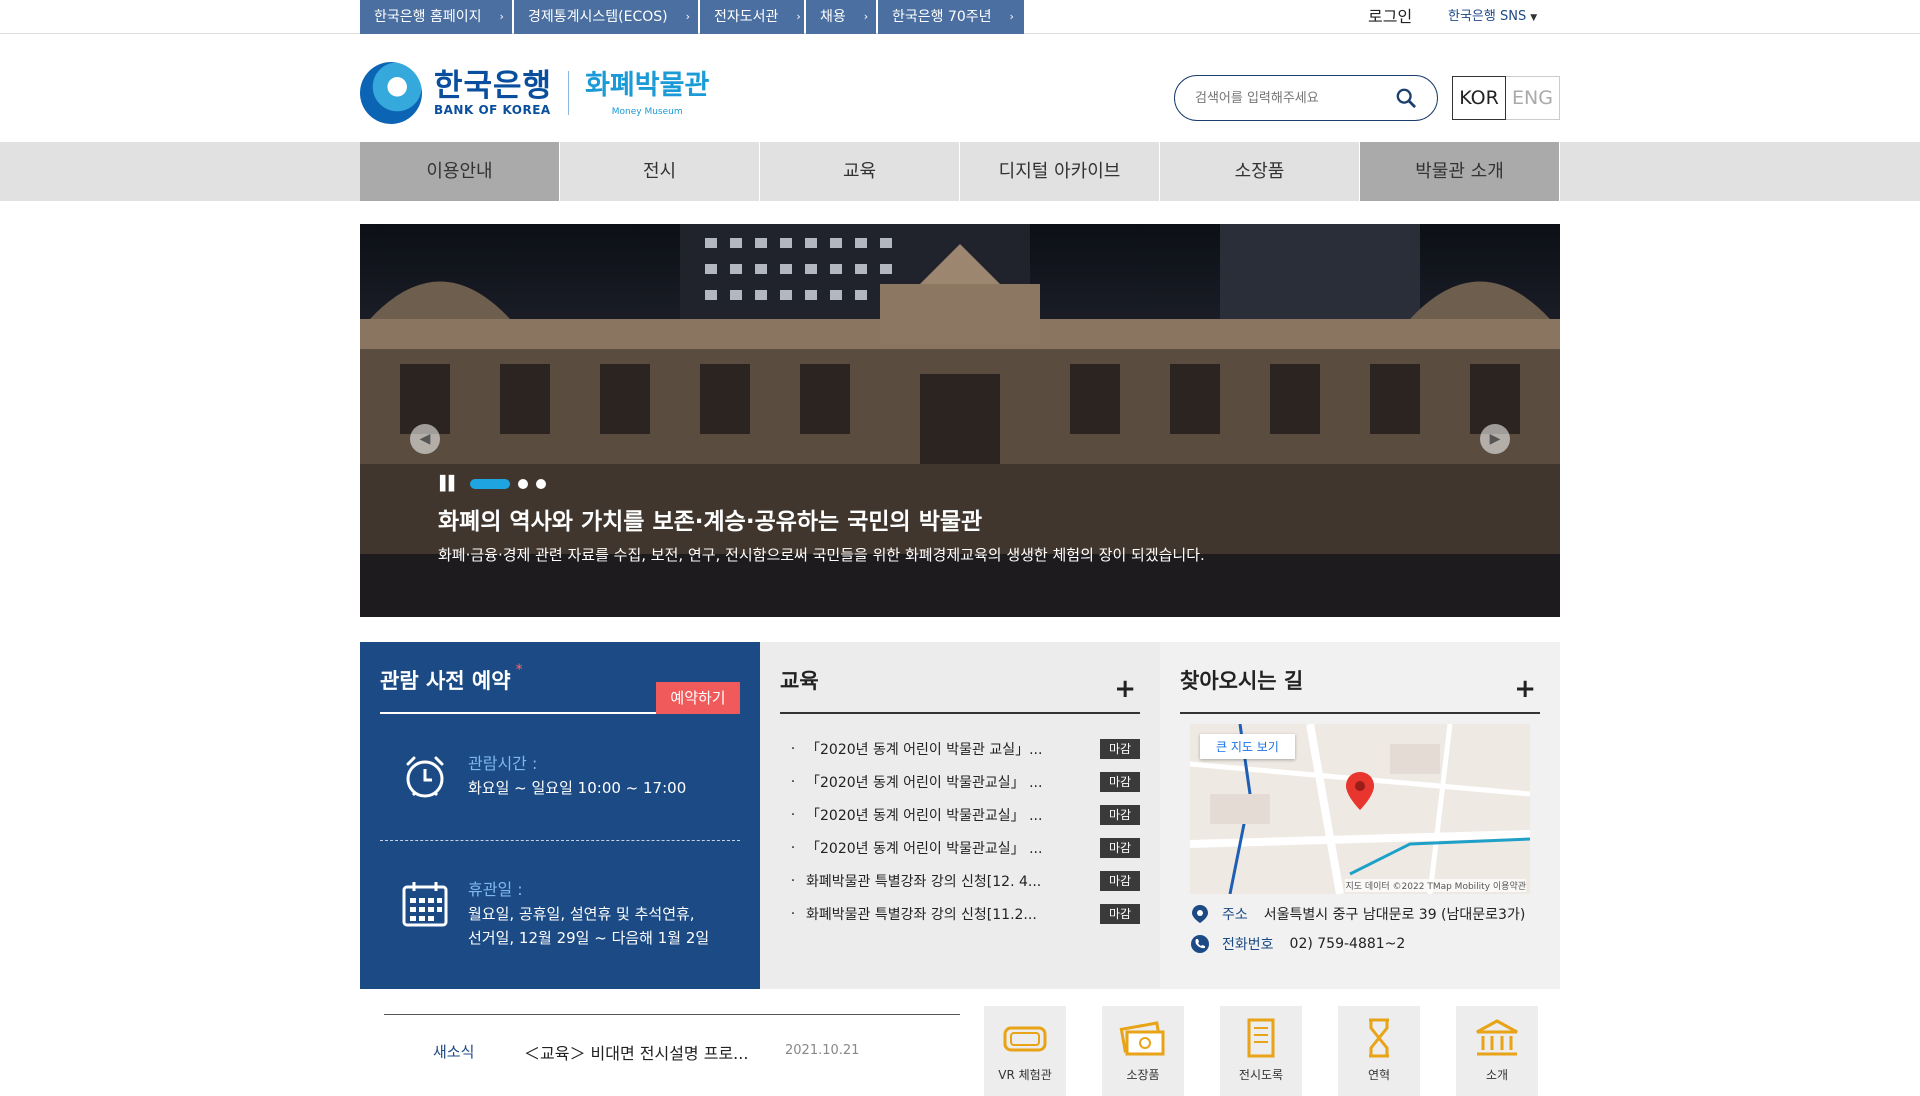  Describe the element at coordinates (860, 171) in the screenshot. I see `nav-education: 교육` at that location.